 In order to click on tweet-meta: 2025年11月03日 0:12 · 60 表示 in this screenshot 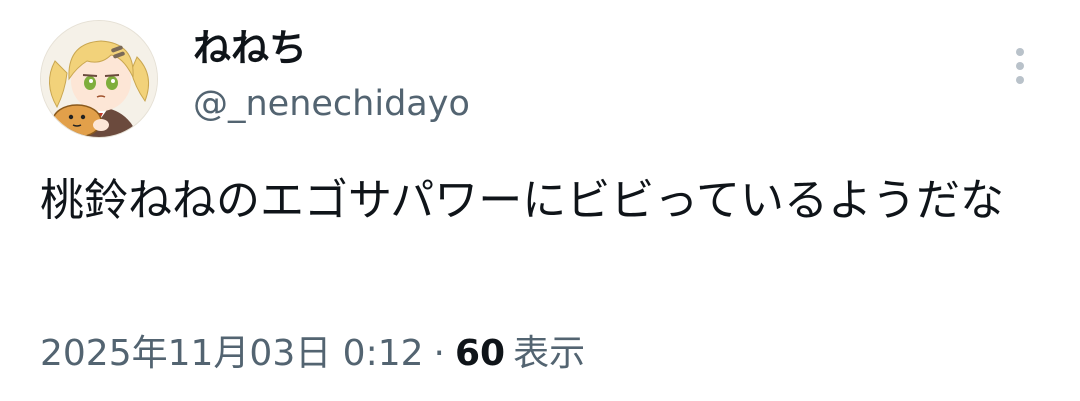, I will do `click(312, 354)`.